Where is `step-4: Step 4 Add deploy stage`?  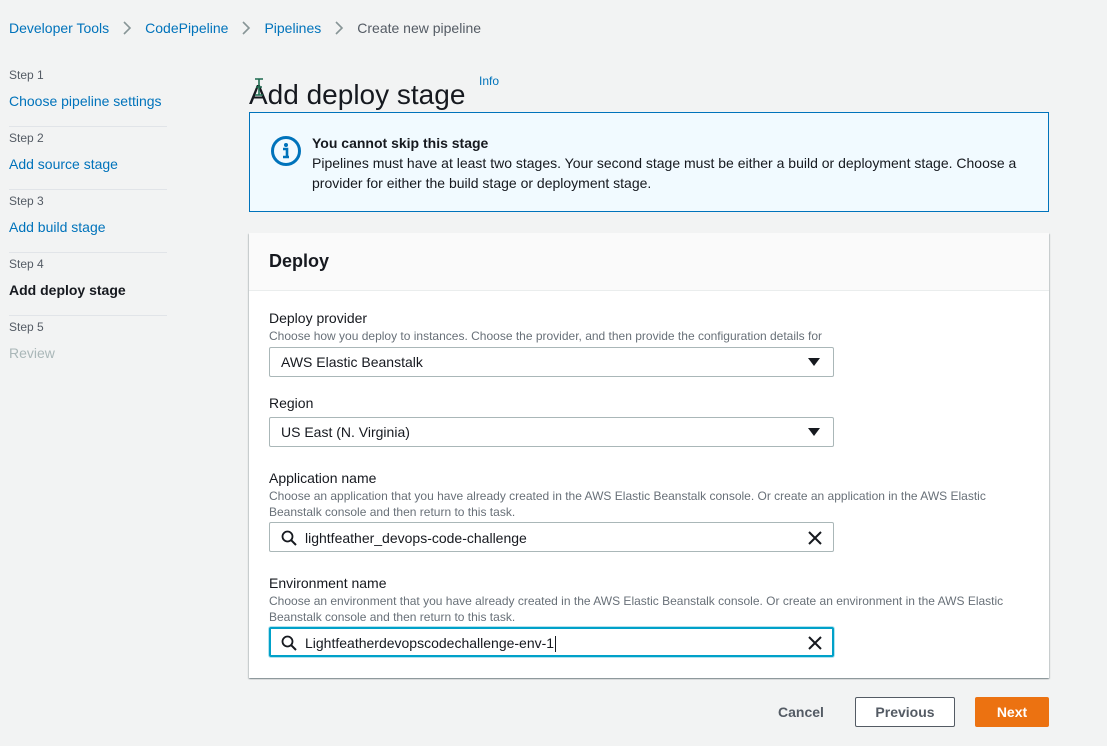 step-4: Step 4 Add deploy stage is located at coordinates (88, 284).